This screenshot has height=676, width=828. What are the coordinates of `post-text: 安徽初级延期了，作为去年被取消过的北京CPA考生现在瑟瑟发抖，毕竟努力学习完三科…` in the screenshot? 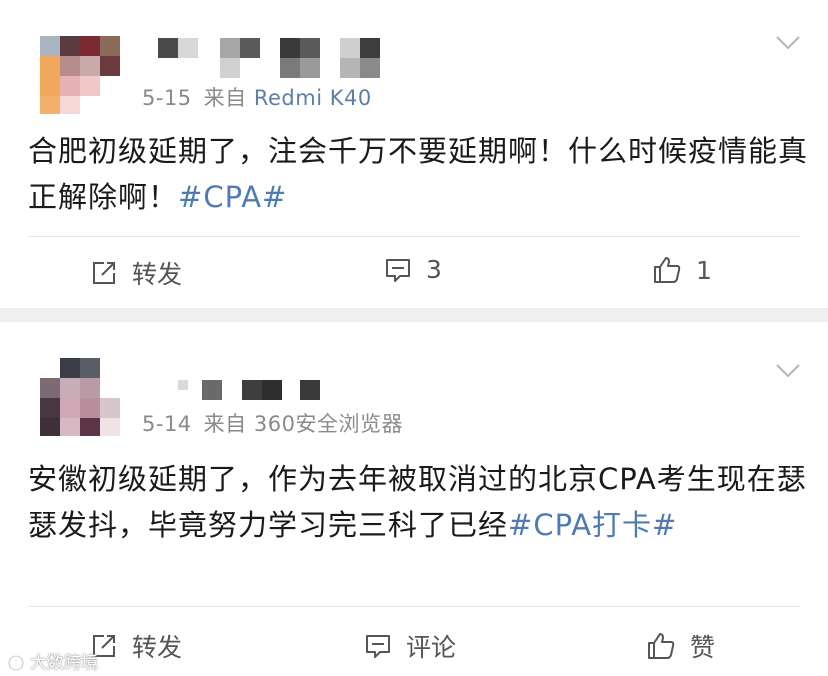 It's located at (418, 502).